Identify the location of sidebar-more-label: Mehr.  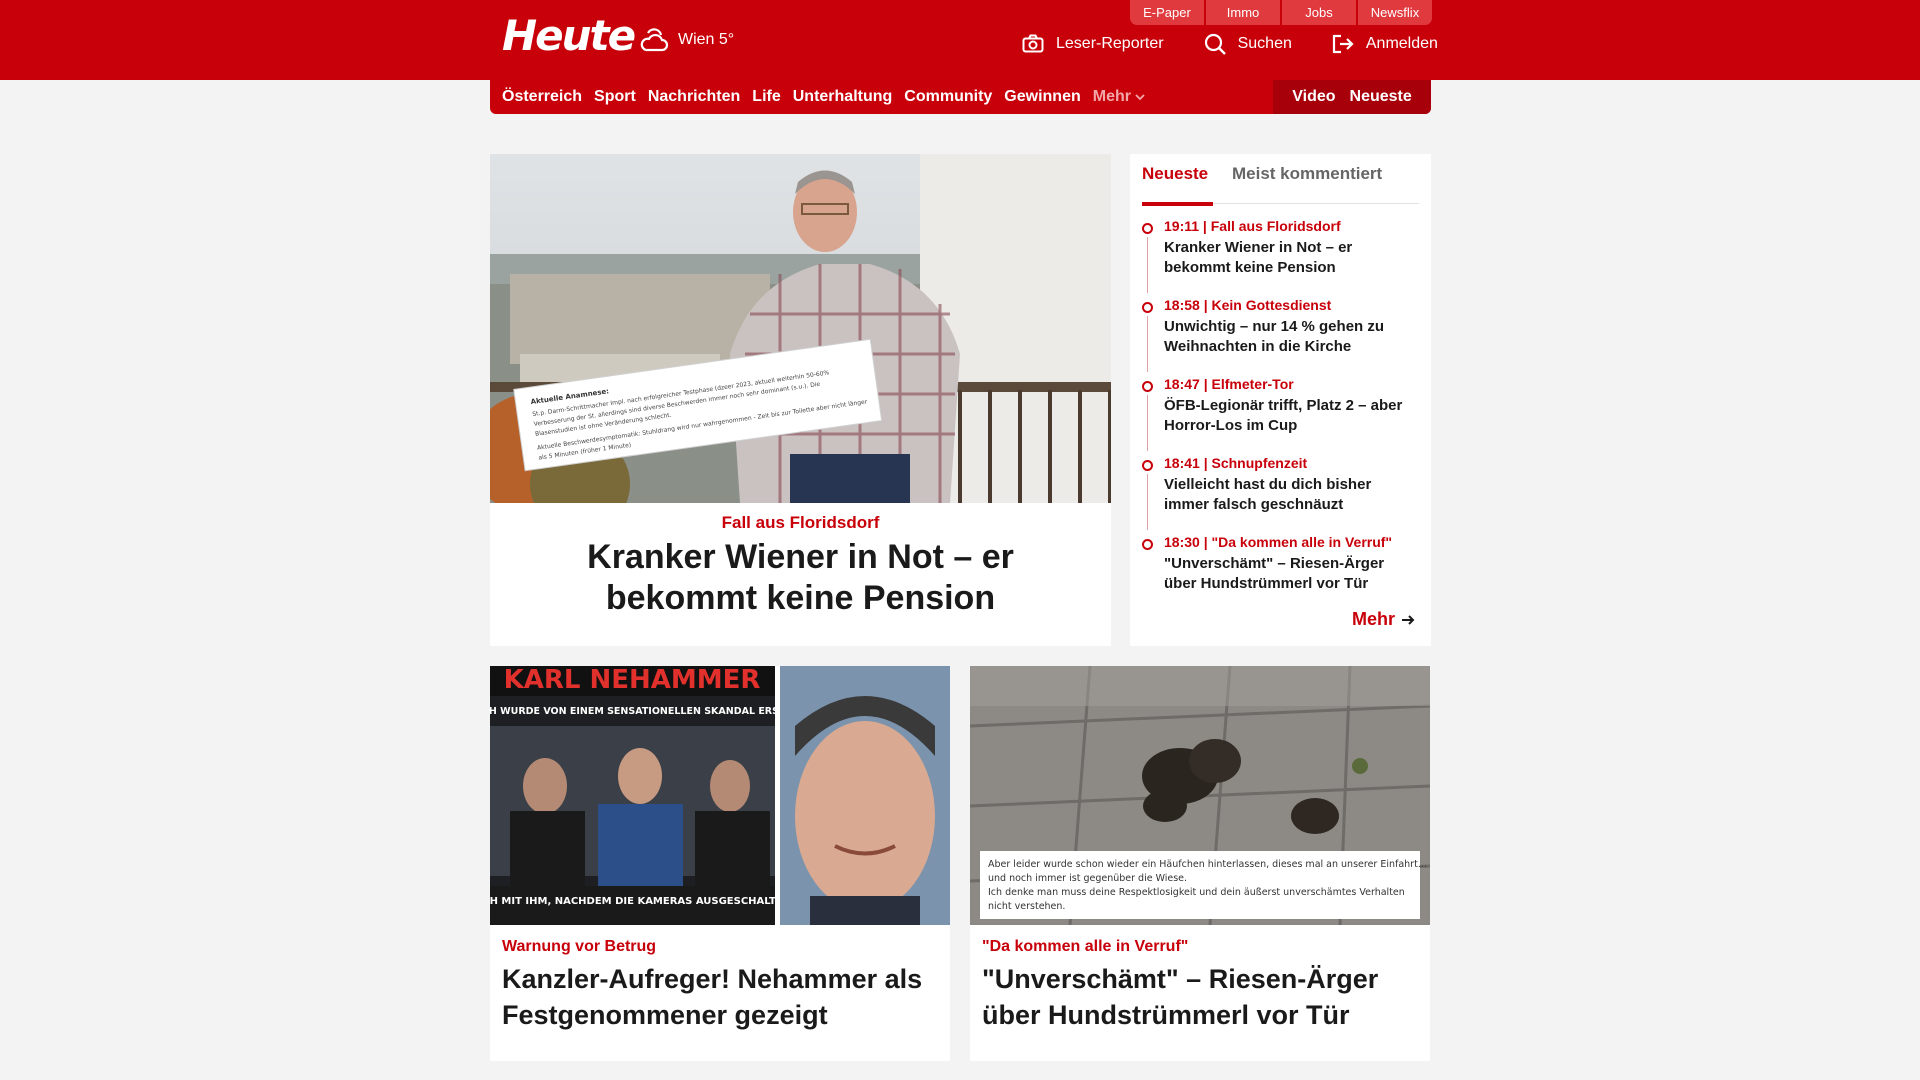
(1373, 619).